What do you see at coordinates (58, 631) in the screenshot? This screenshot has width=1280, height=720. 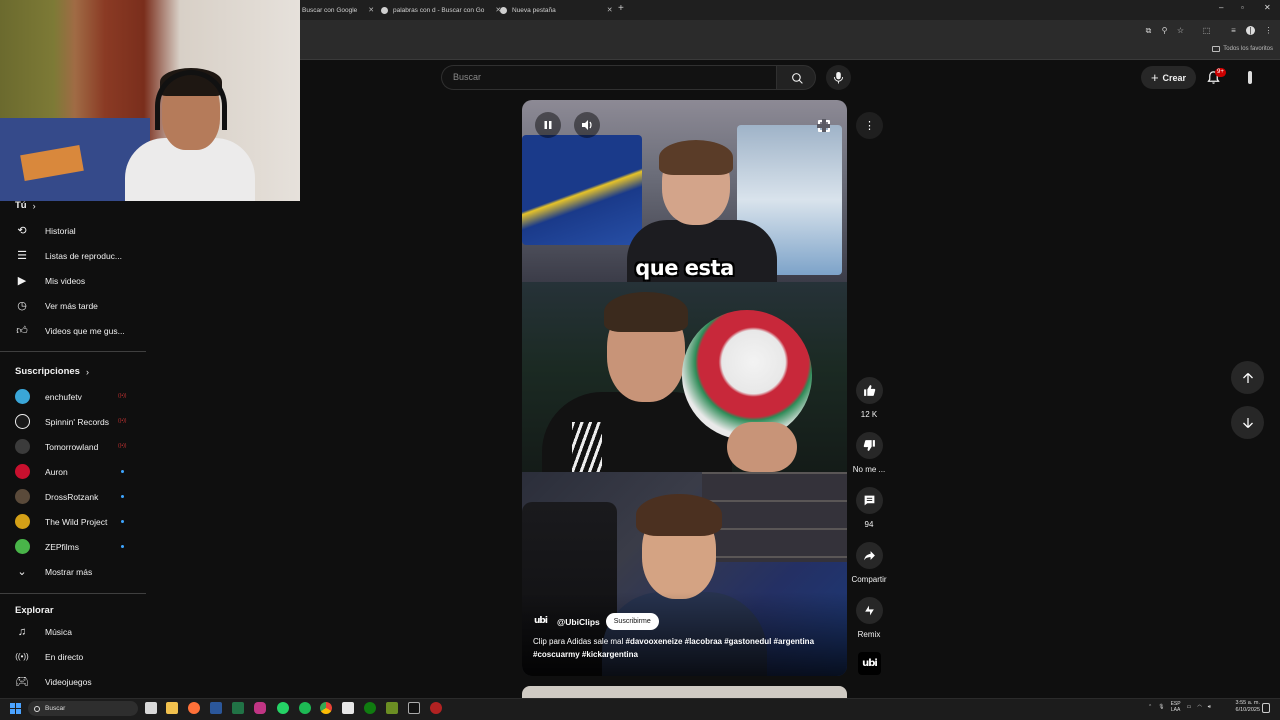 I see `sidebar-item-label: Música` at bounding box center [58, 631].